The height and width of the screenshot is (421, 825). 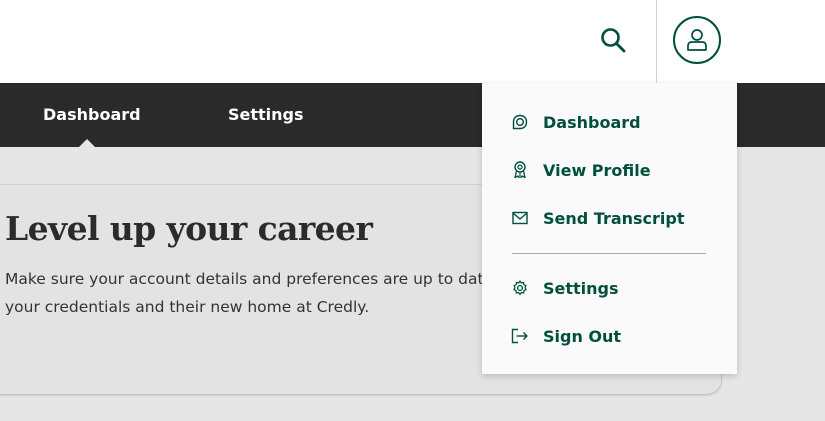 What do you see at coordinates (520, 170) in the screenshot?
I see `badge-icon` at bounding box center [520, 170].